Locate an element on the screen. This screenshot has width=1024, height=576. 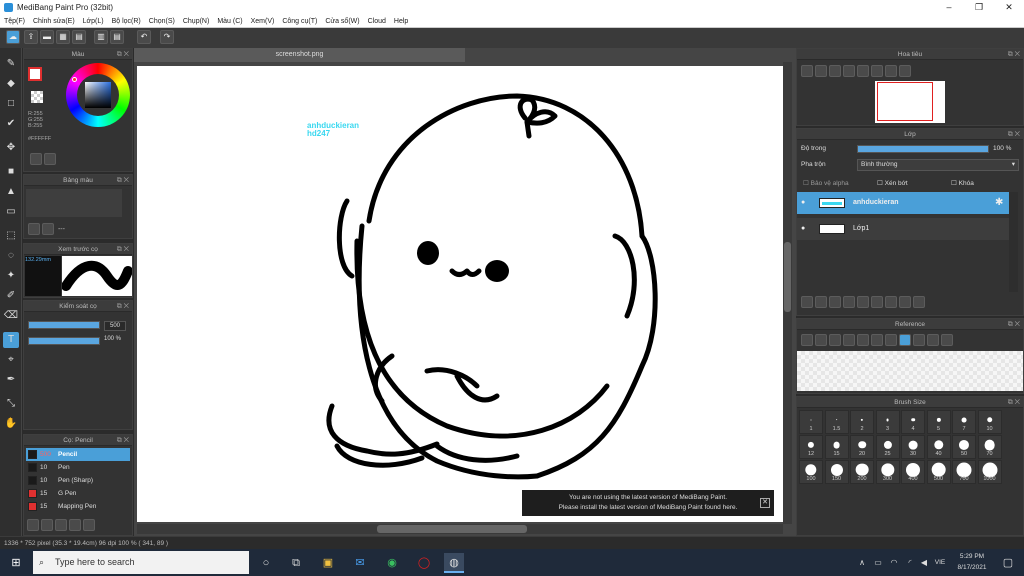
brush-item: 15 G Pen is located at coordinates (78, 493).